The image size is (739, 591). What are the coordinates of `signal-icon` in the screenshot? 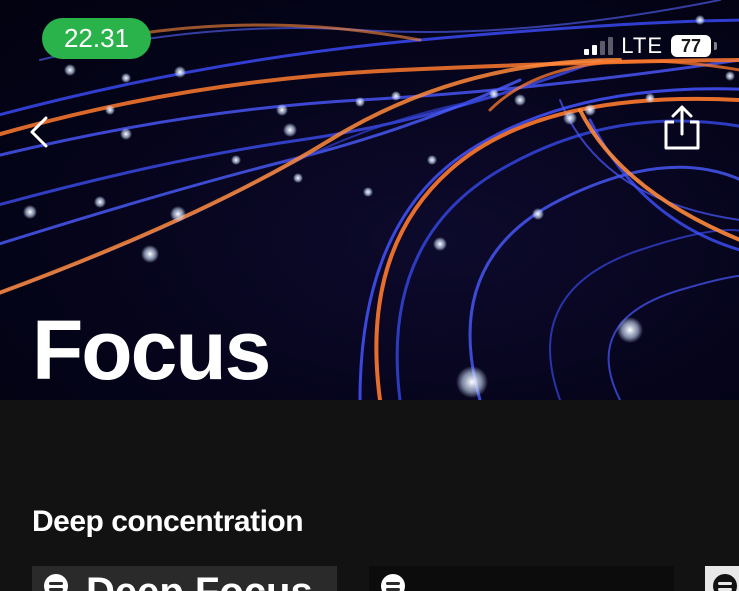 It's located at (599, 46).